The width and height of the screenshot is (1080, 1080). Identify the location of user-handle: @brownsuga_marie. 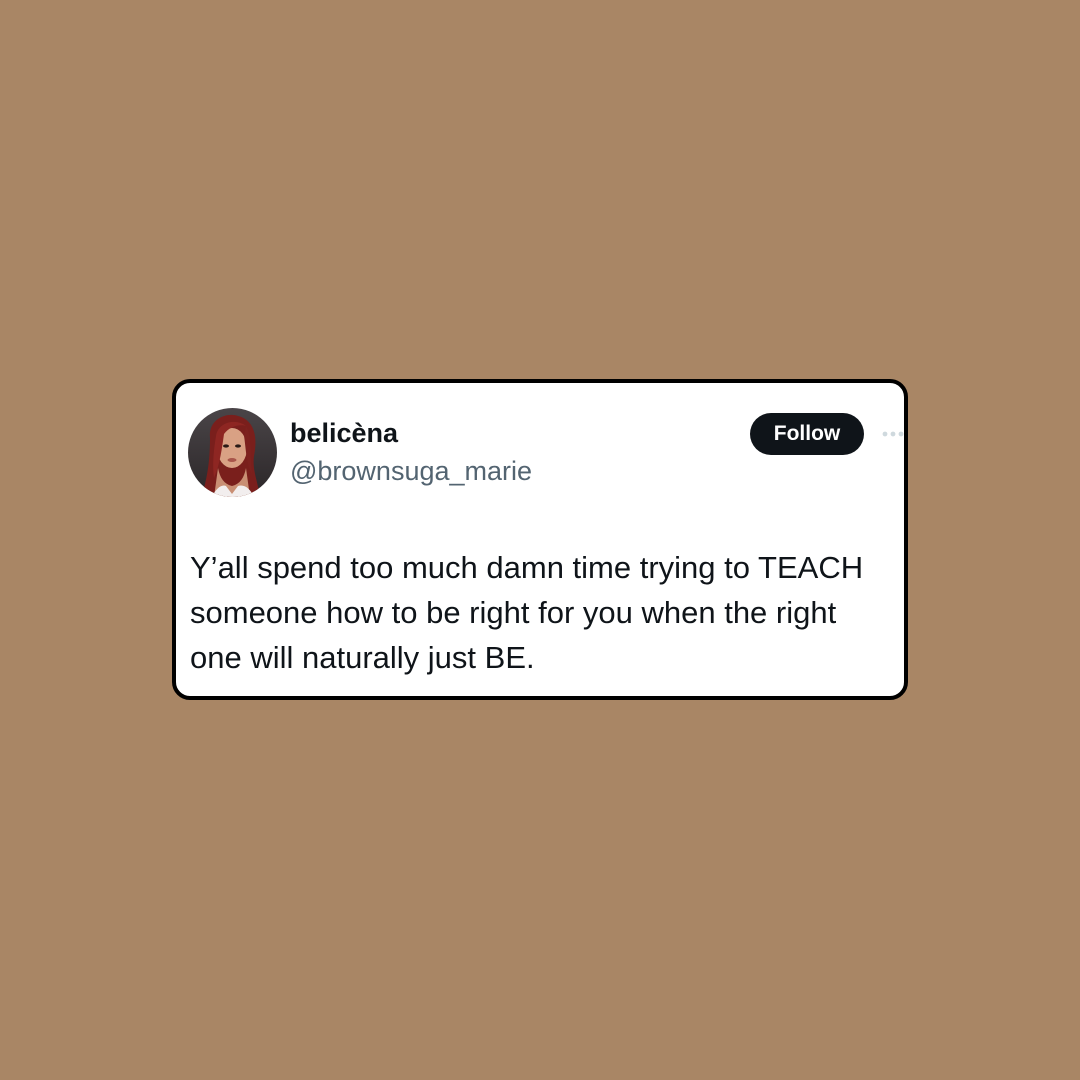
(411, 471).